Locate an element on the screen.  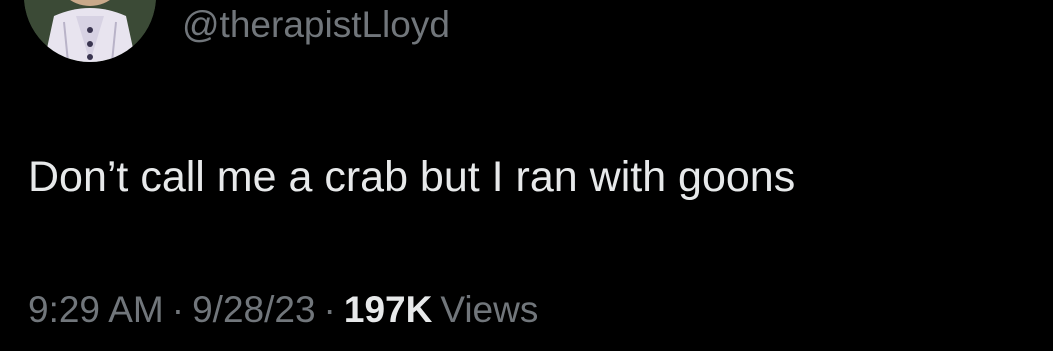
avatar is located at coordinates (90, 31).